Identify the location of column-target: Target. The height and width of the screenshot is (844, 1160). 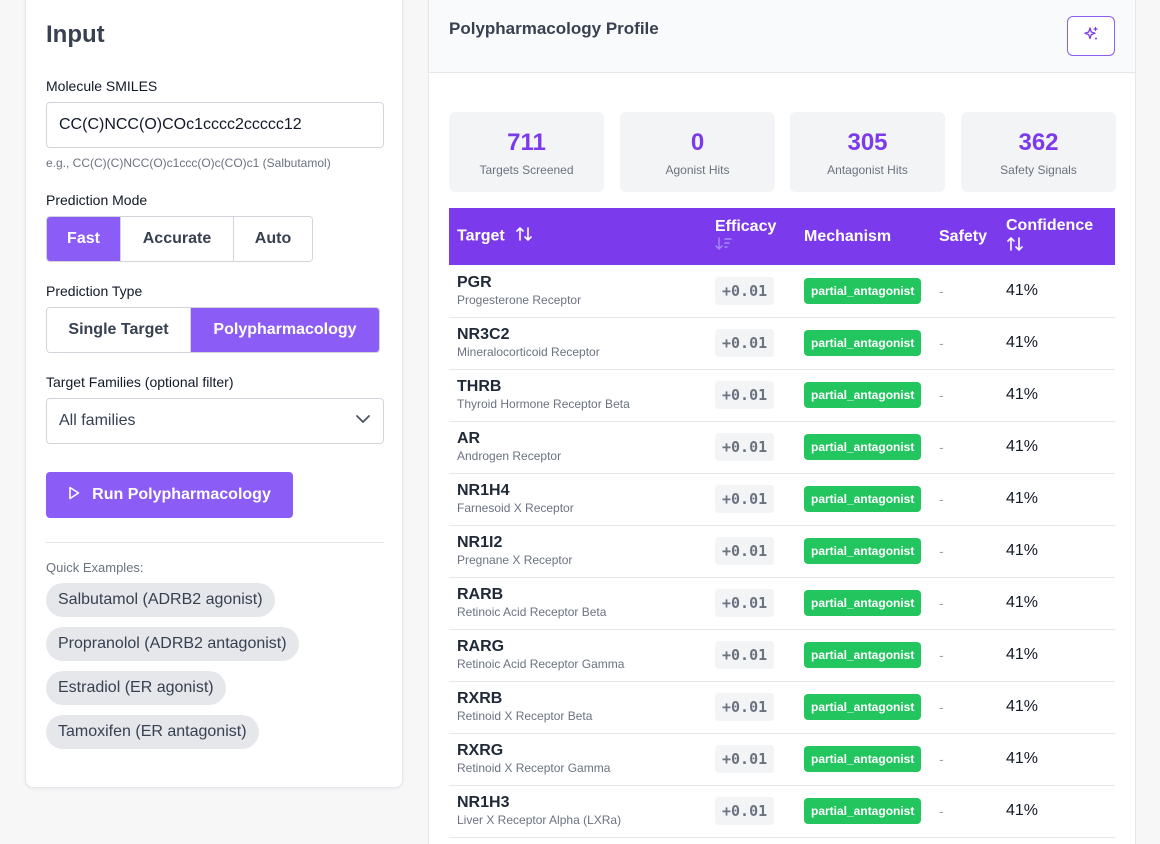
(578, 236).